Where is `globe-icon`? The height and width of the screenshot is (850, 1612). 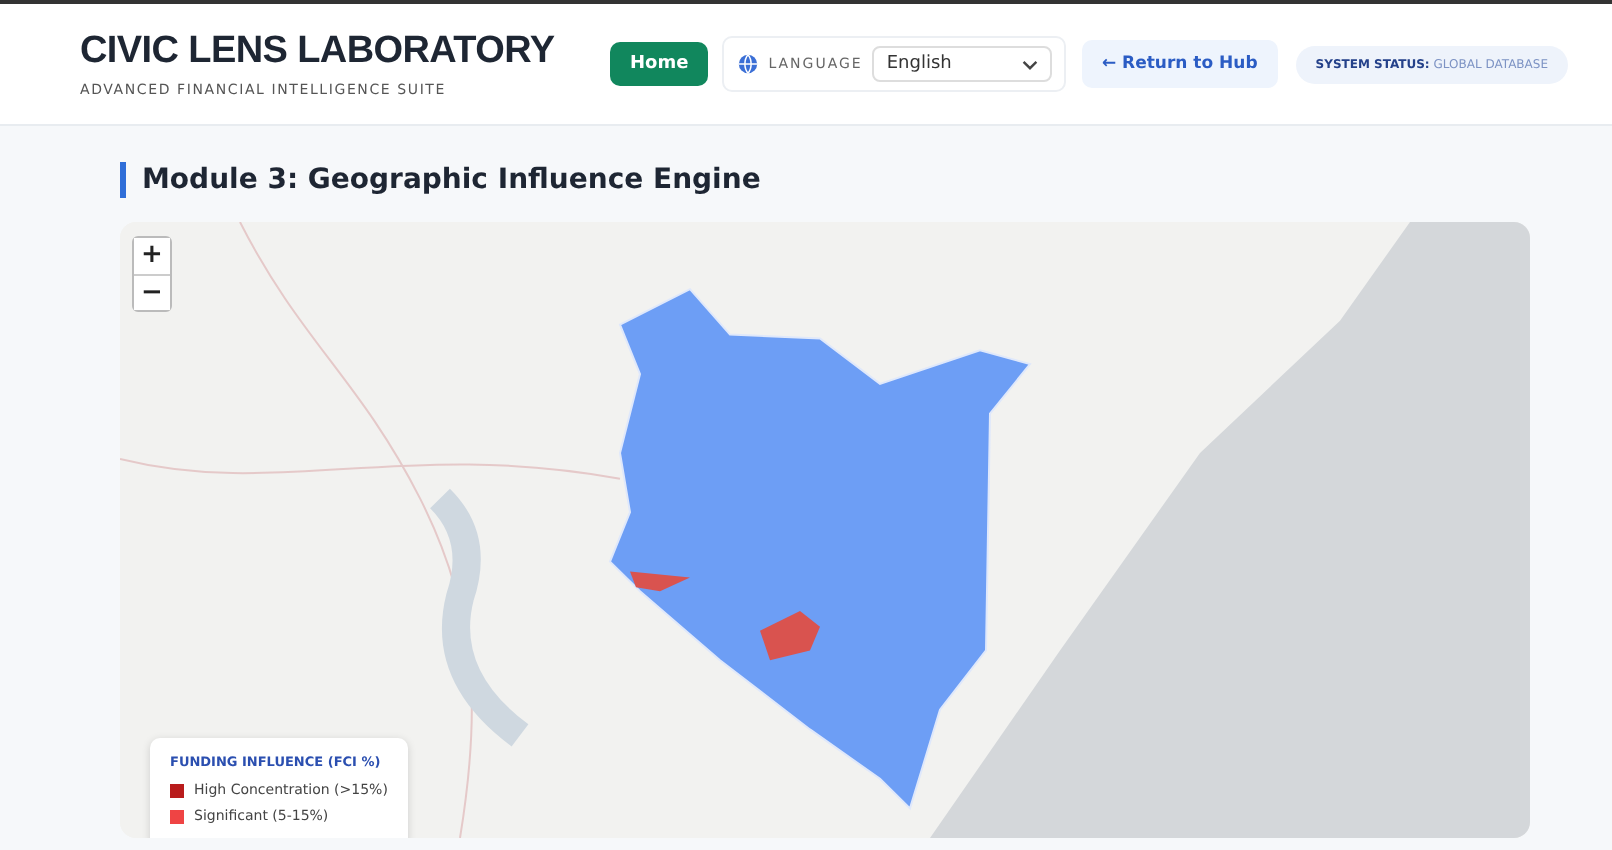
globe-icon is located at coordinates (748, 64).